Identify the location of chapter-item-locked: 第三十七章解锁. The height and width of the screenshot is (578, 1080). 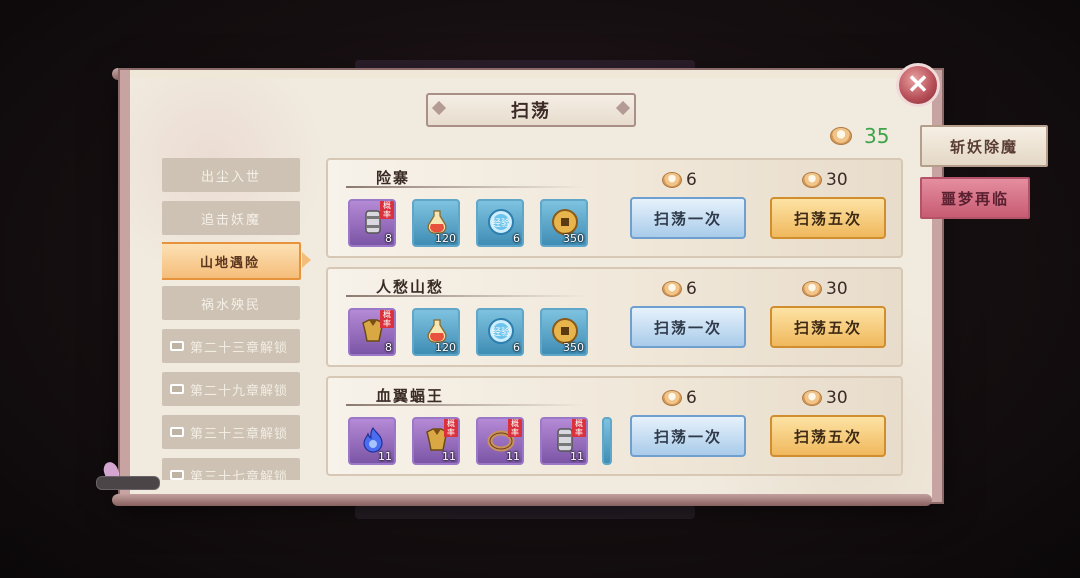
(231, 469).